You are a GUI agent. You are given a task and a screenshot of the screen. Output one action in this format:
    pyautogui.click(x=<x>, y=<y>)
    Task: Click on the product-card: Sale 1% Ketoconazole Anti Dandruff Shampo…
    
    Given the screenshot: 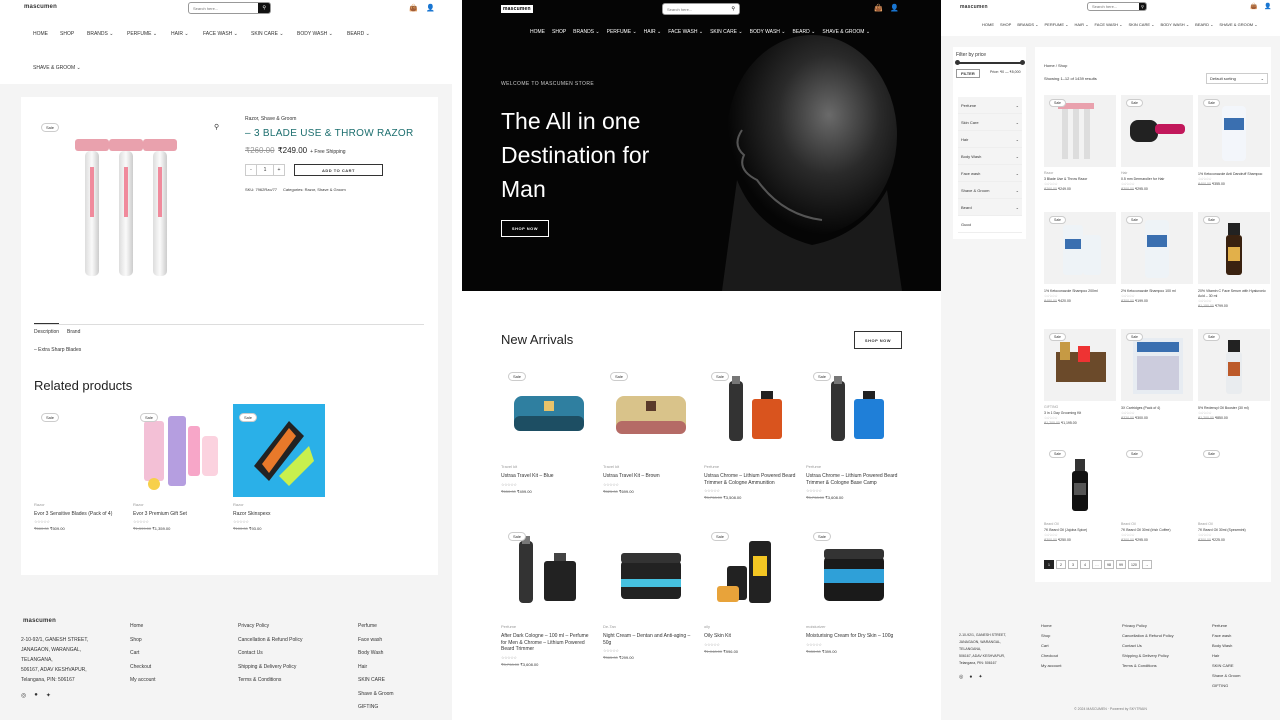 What is the action you would take?
    pyautogui.click(x=1234, y=152)
    